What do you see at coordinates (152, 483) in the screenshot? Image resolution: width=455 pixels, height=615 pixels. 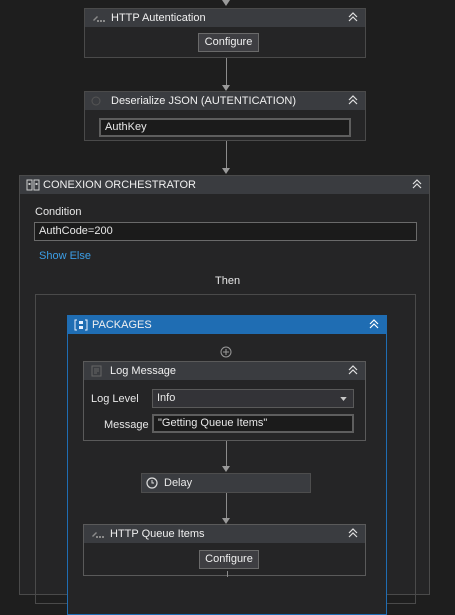 I see `delay-icon` at bounding box center [152, 483].